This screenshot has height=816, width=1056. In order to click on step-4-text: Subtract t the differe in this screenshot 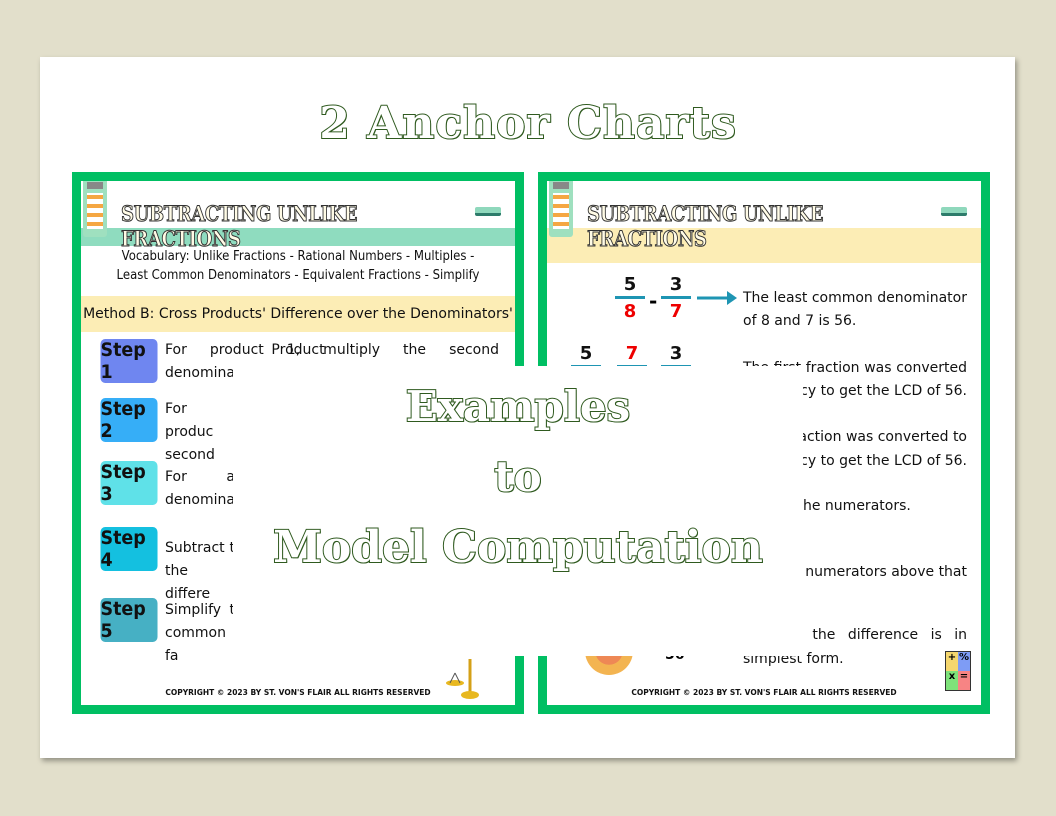, I will do `click(200, 571)`.